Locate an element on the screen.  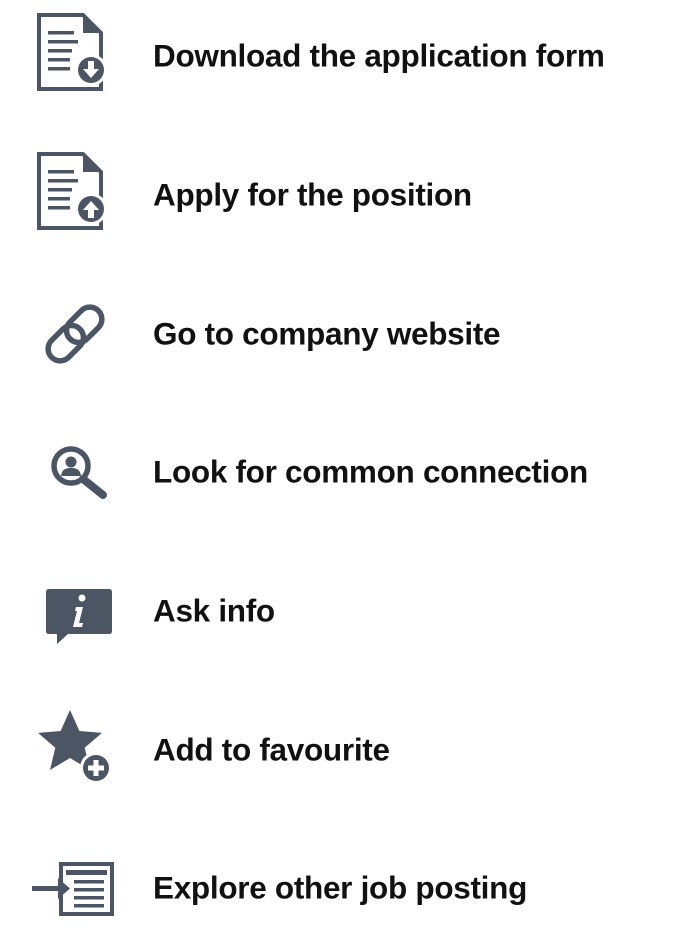
action-label: Ask info is located at coordinates (214, 610).